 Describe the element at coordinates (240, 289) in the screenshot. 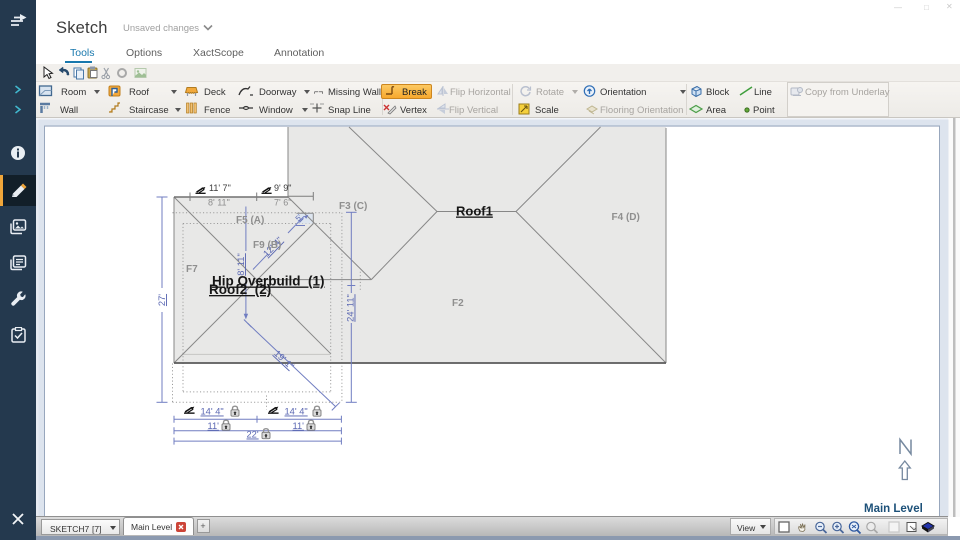

I see `svg-text: Roof2 (2)` at that location.